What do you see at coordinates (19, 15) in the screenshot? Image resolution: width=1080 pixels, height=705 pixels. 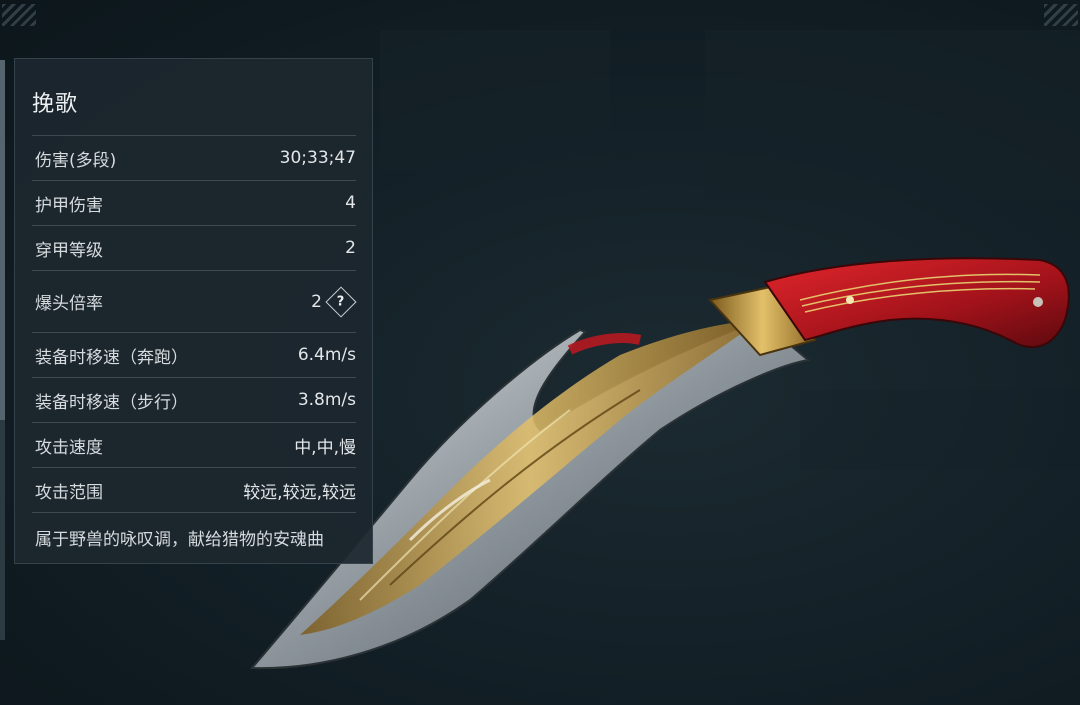 I see `corner-decoration-left` at bounding box center [19, 15].